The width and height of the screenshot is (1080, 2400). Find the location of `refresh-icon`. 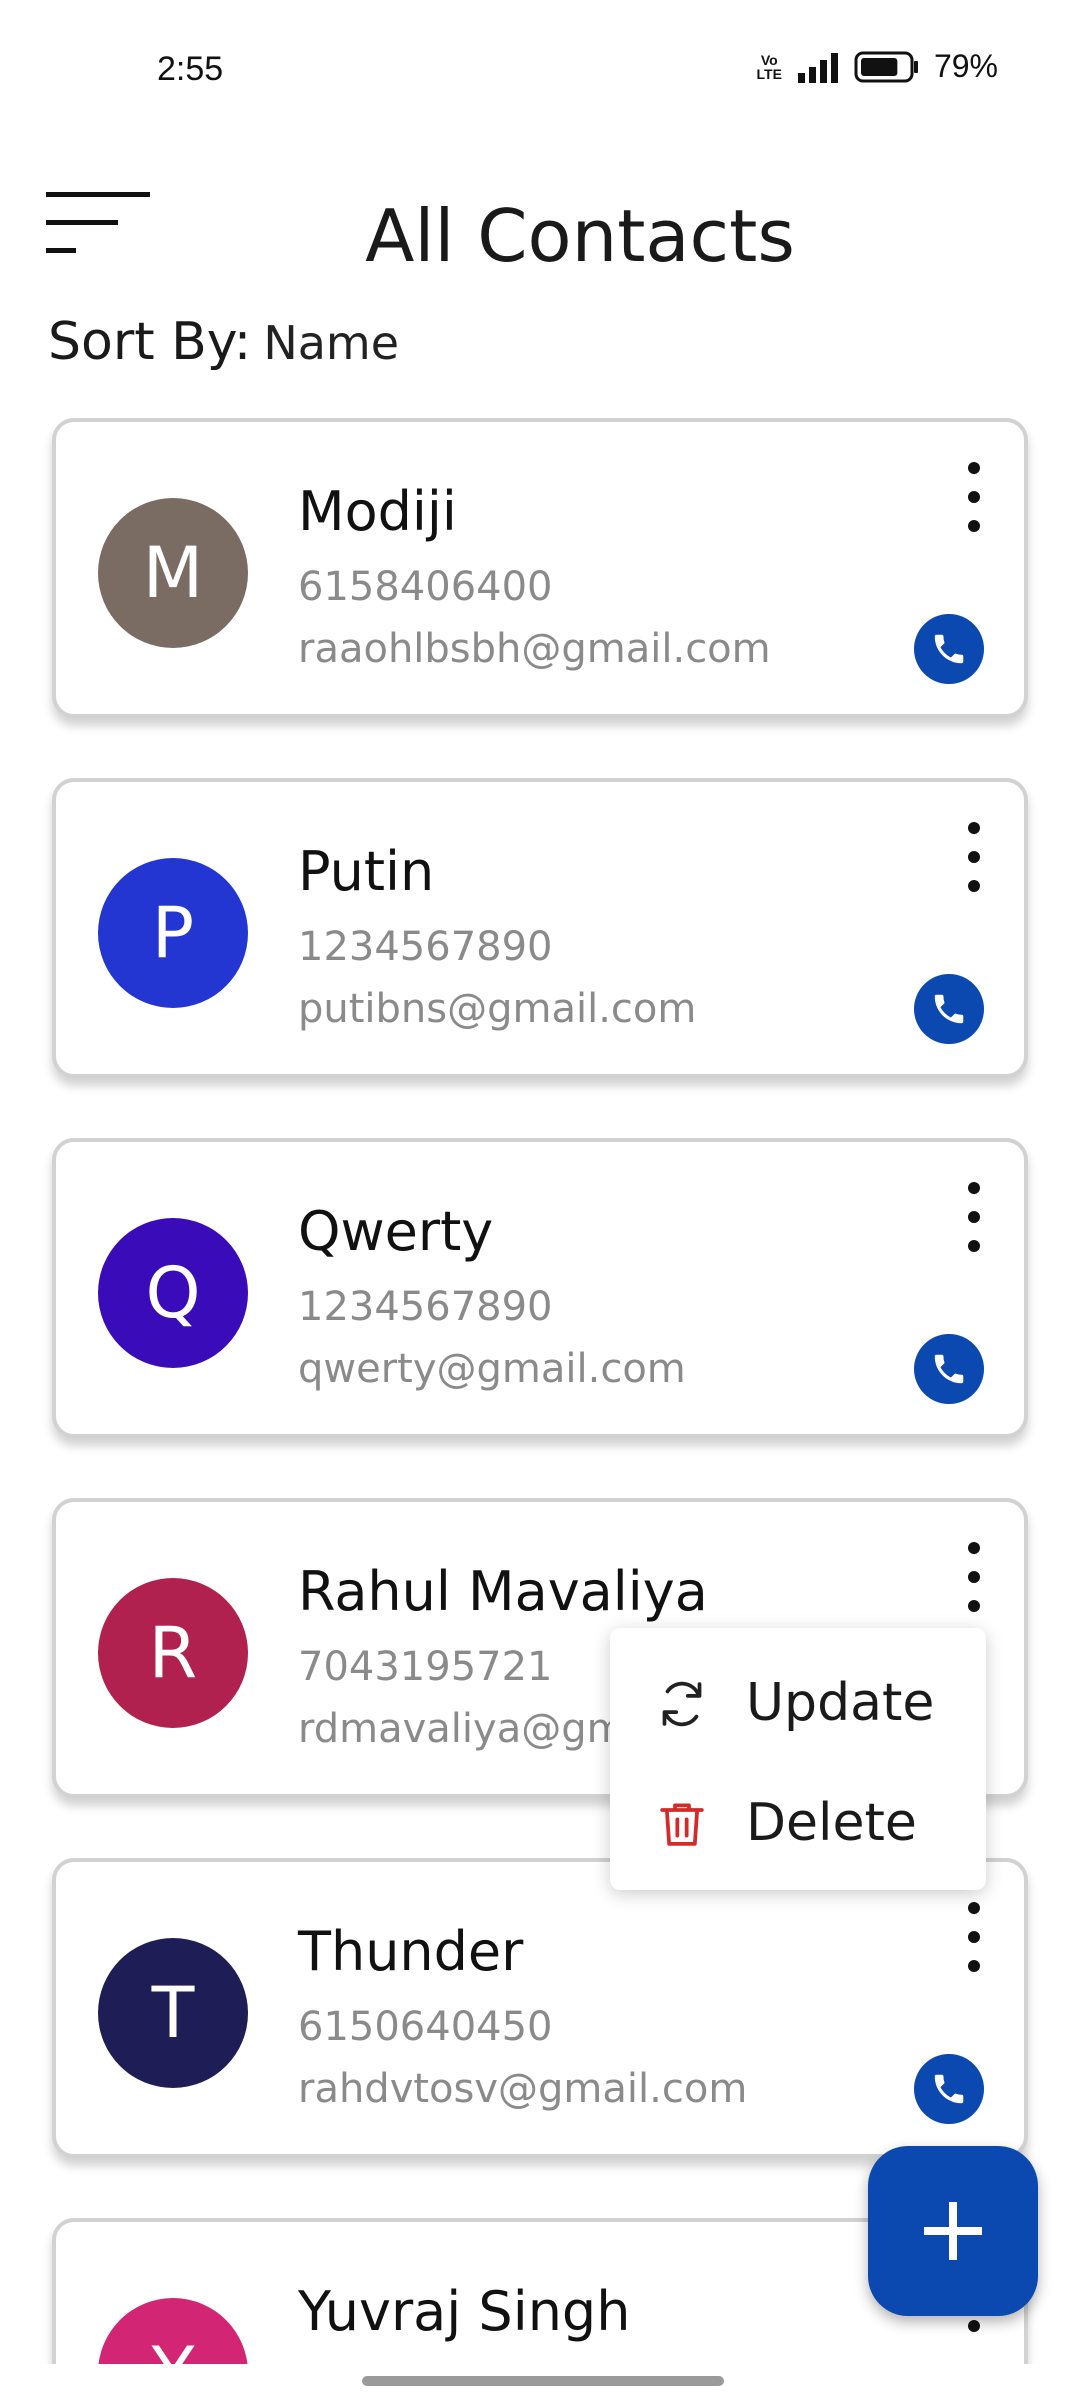

refresh-icon is located at coordinates (682, 1704).